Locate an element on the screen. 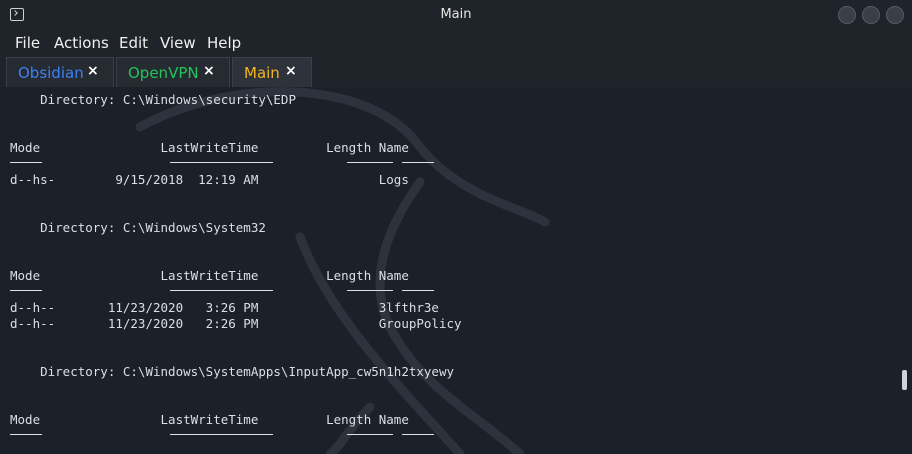 The image size is (912, 454). terminal-line: d--h-- 11/23/2020 3:26 PM 3lfthr3e is located at coordinates (224, 307).